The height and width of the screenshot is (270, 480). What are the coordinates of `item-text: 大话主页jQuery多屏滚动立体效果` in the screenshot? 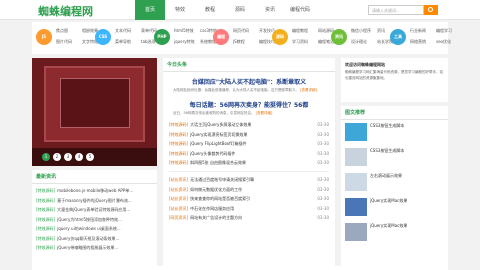 It's located at (250, 125).